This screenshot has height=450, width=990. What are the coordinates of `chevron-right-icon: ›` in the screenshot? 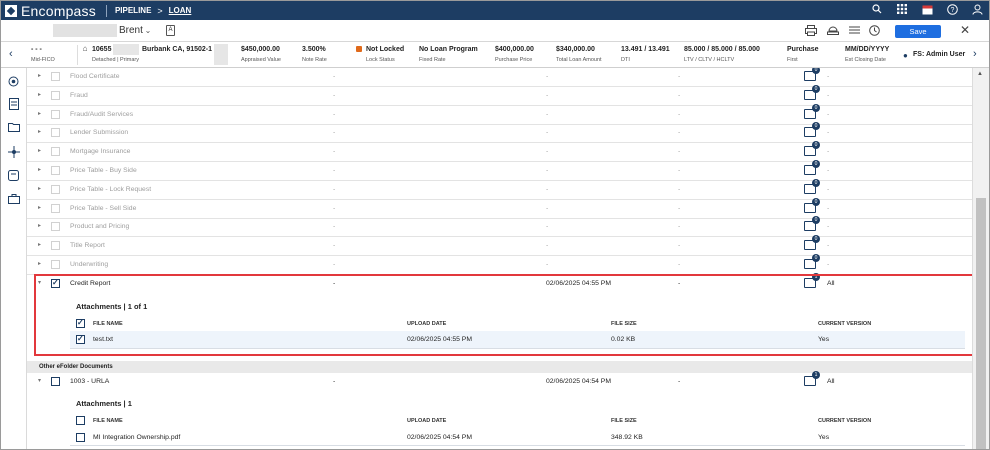 It's located at (975, 54).